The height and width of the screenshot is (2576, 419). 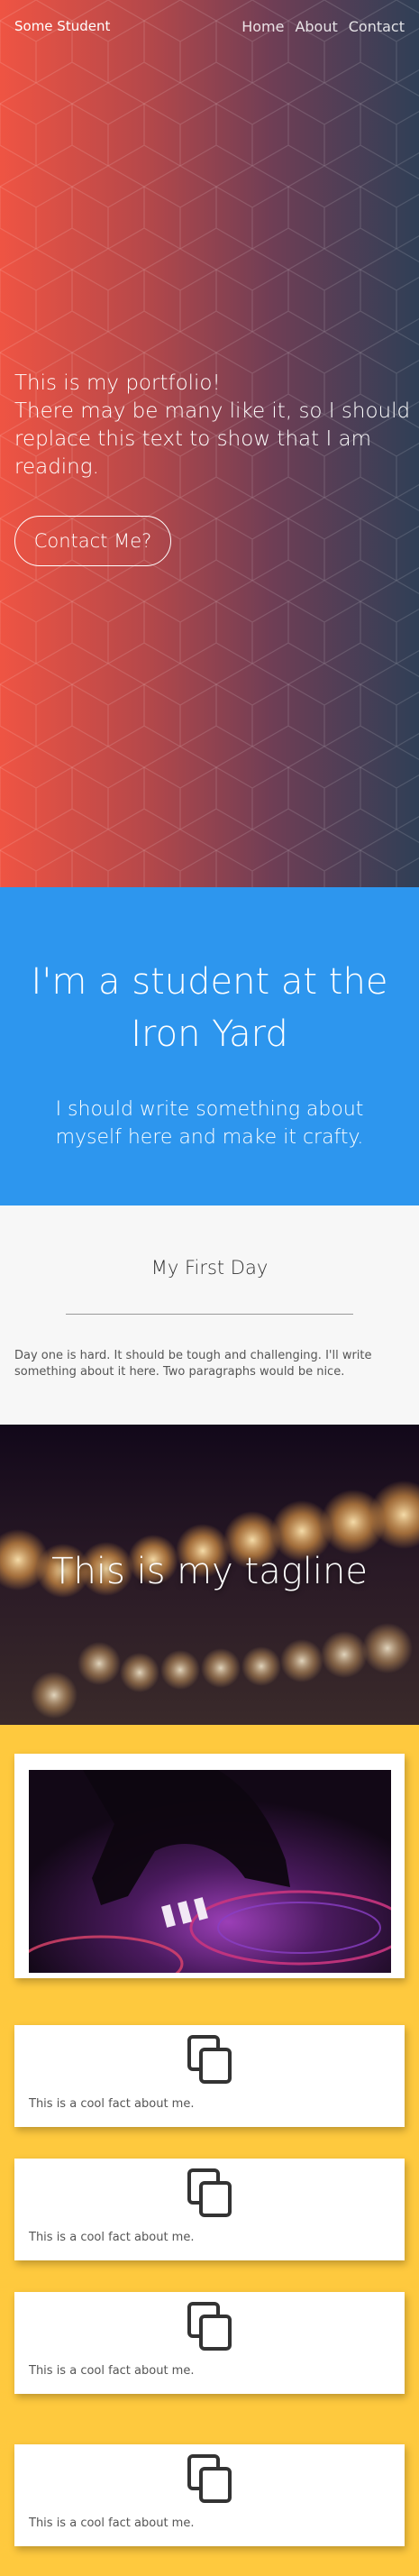 I want to click on nav-contact-link: Contact, so click(x=377, y=26).